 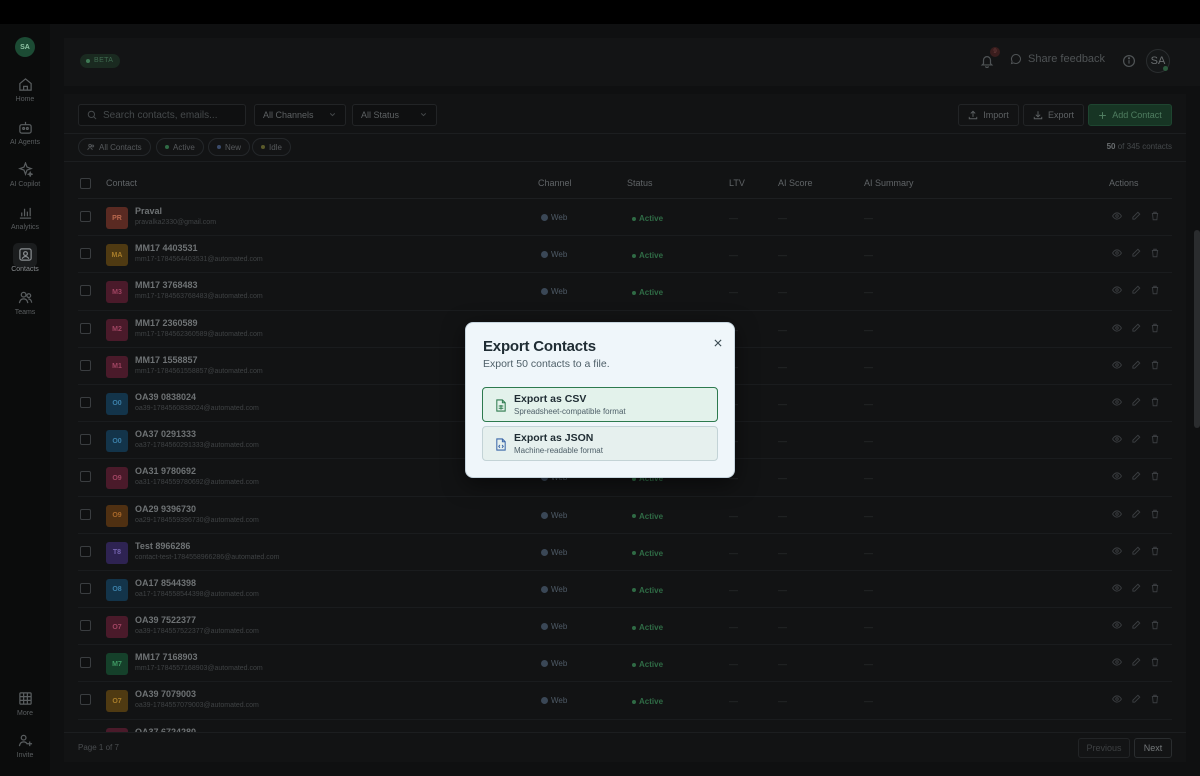 What do you see at coordinates (889, 183) in the screenshot?
I see `column-header: AI Summary` at bounding box center [889, 183].